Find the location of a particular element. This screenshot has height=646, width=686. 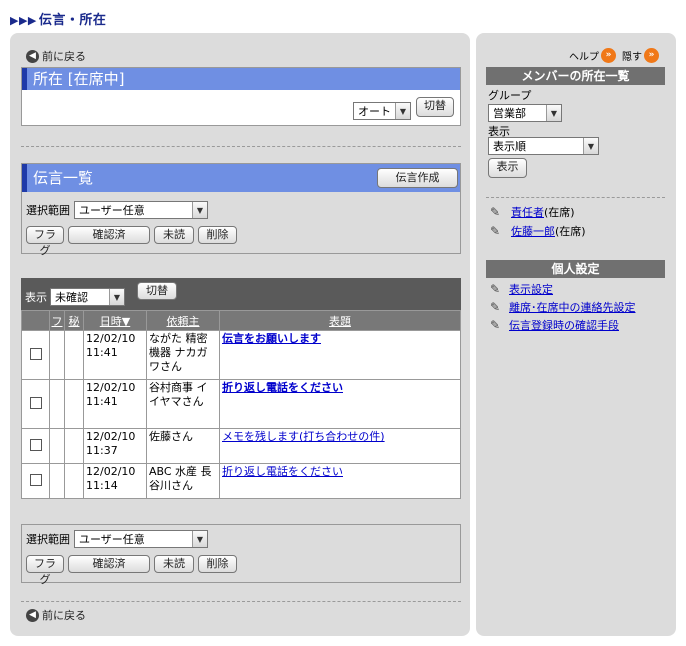

presence-heading: 所在 [在席中] is located at coordinates (241, 79).